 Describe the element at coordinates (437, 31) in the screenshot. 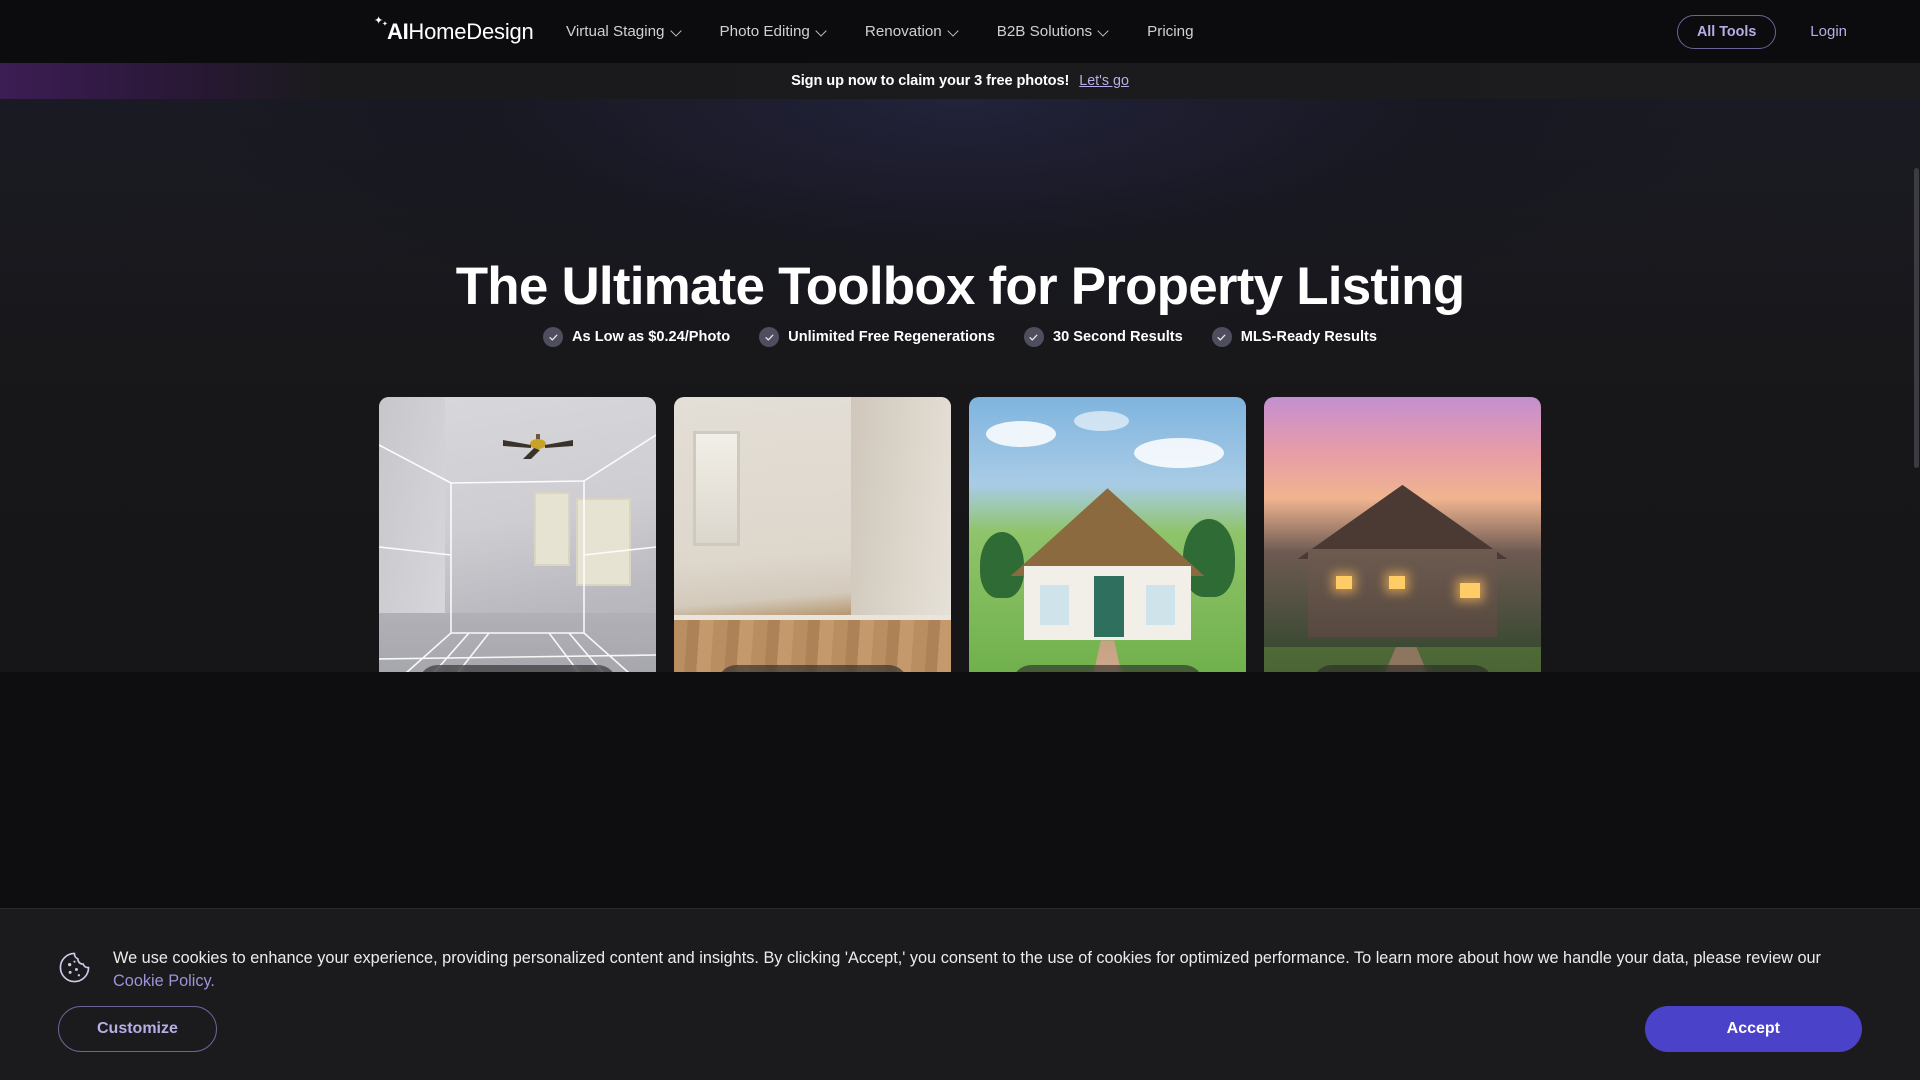

I see `logo-home-text: Home` at that location.